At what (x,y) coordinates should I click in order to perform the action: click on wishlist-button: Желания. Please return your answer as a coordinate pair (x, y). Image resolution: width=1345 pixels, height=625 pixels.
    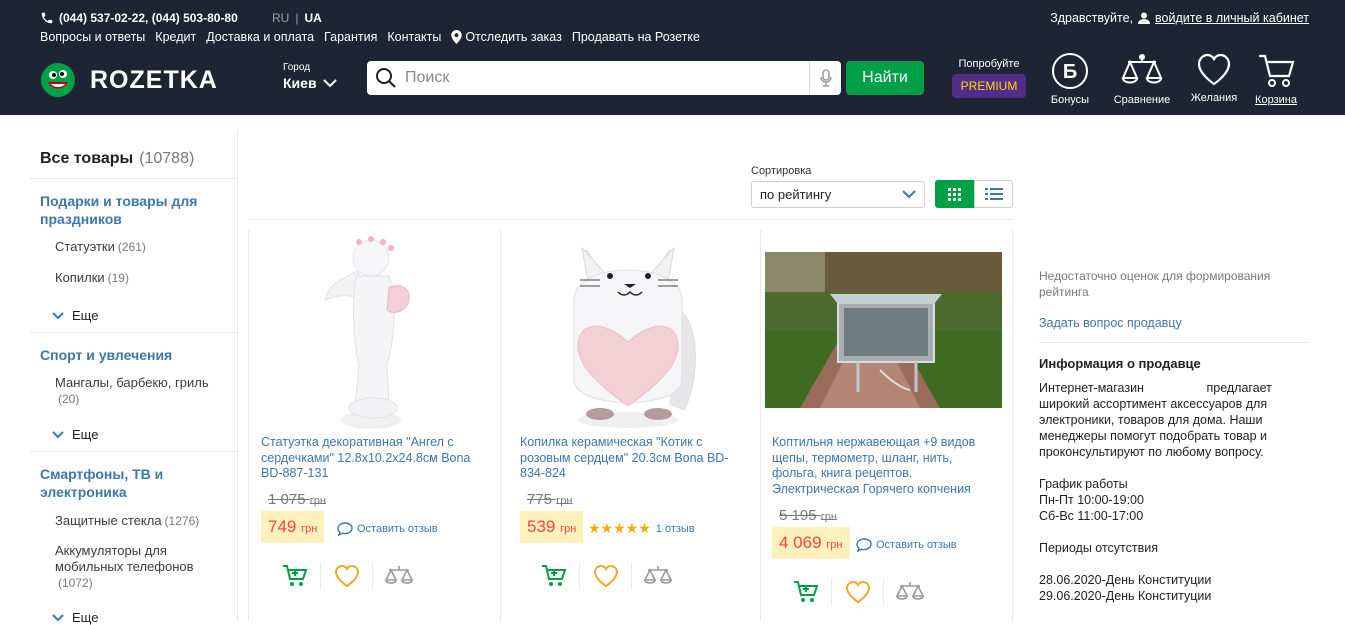
    Looking at the image, I should click on (1214, 78).